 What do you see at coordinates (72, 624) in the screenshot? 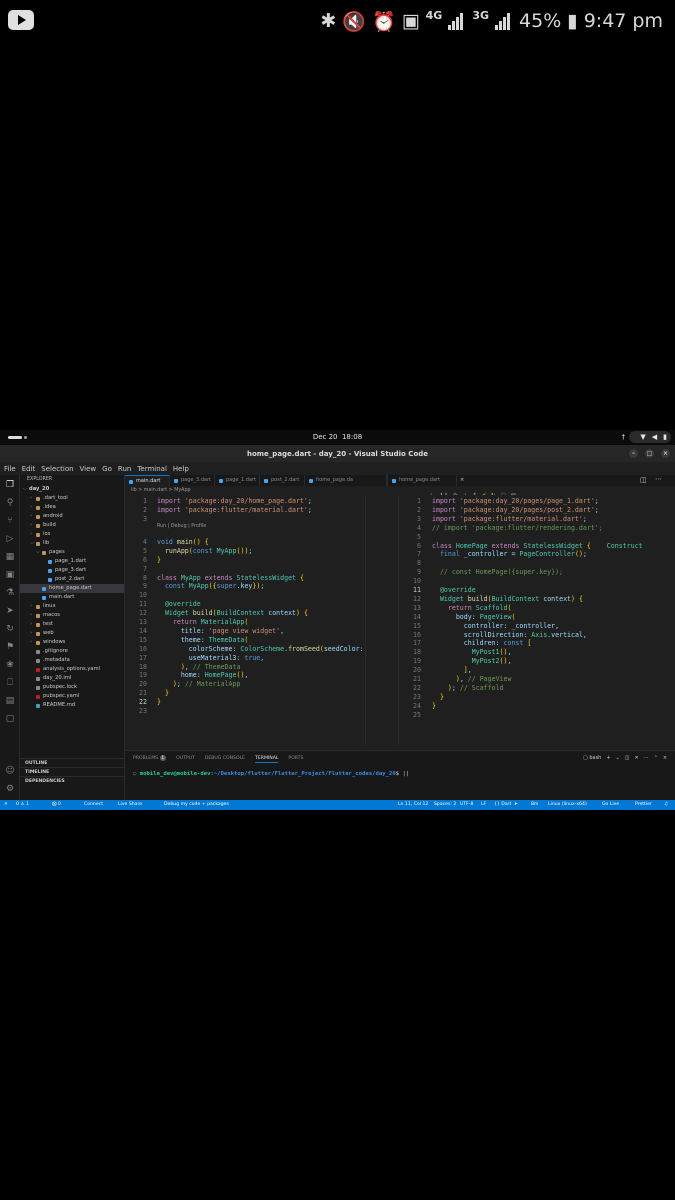
I see `tree-item: › test` at bounding box center [72, 624].